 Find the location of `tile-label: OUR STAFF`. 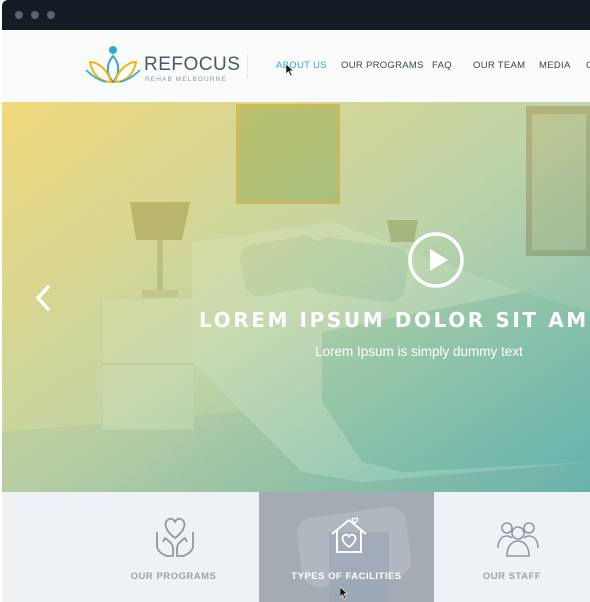

tile-label: OUR STAFF is located at coordinates (512, 576).